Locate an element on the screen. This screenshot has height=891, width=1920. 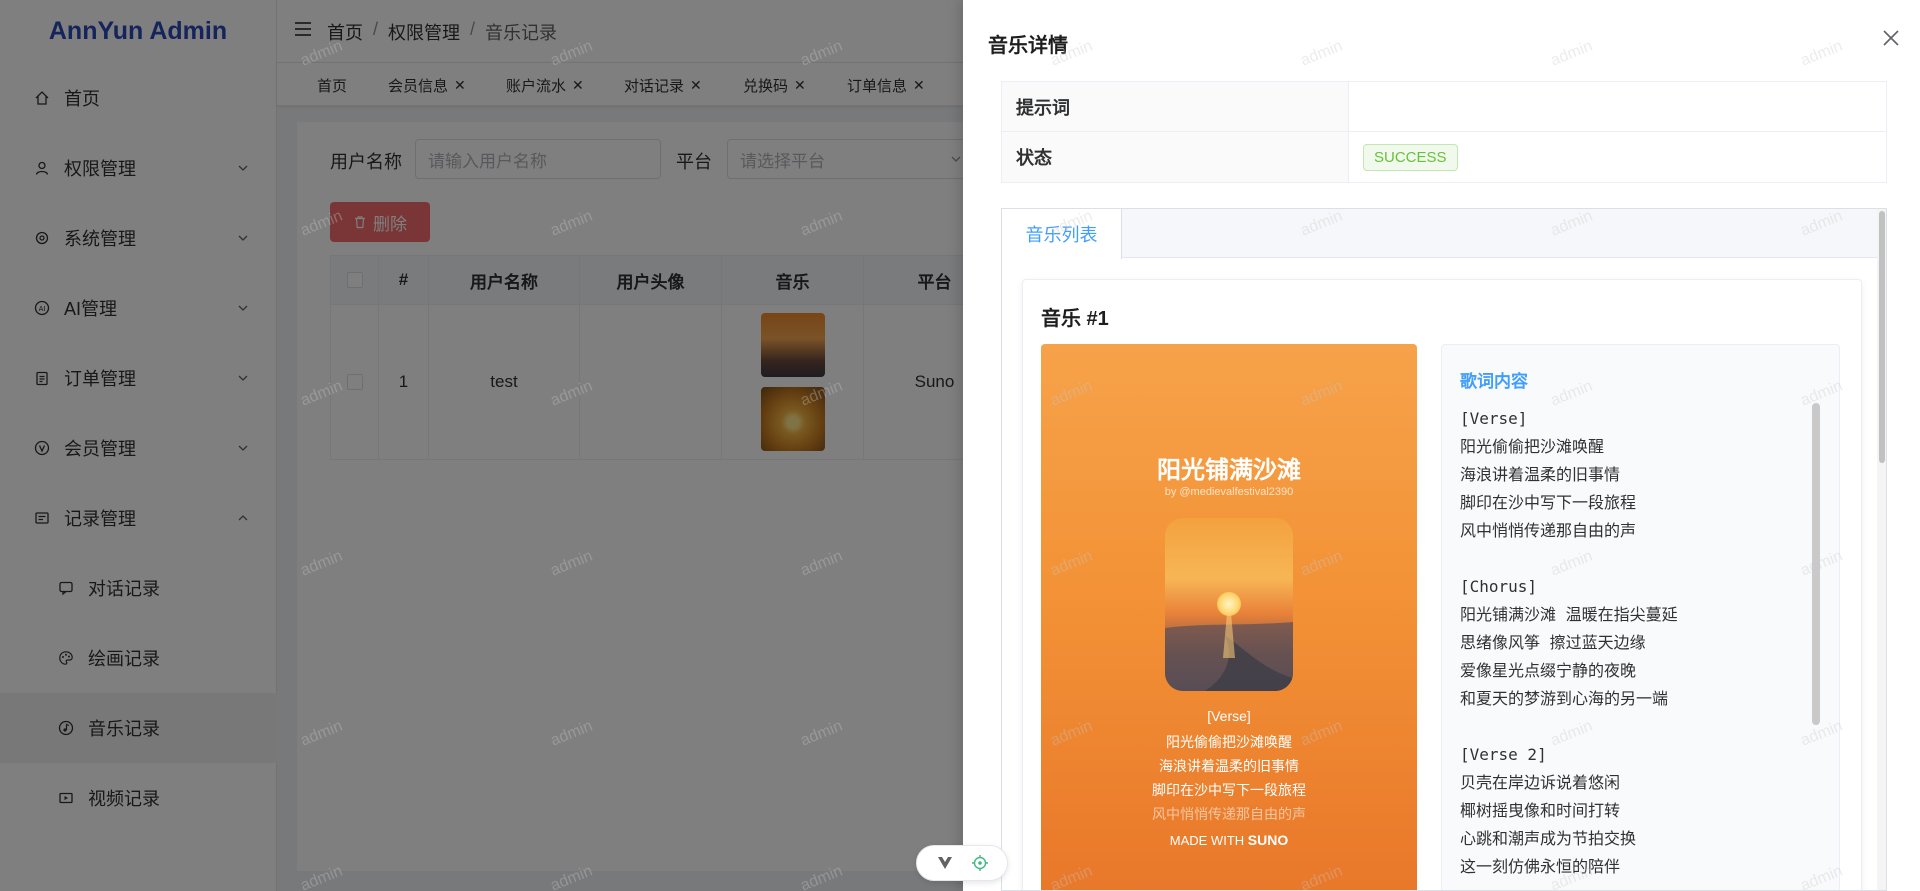
cover-lyric-line: 风中悄悄传递那自由的声 is located at coordinates (1229, 814).